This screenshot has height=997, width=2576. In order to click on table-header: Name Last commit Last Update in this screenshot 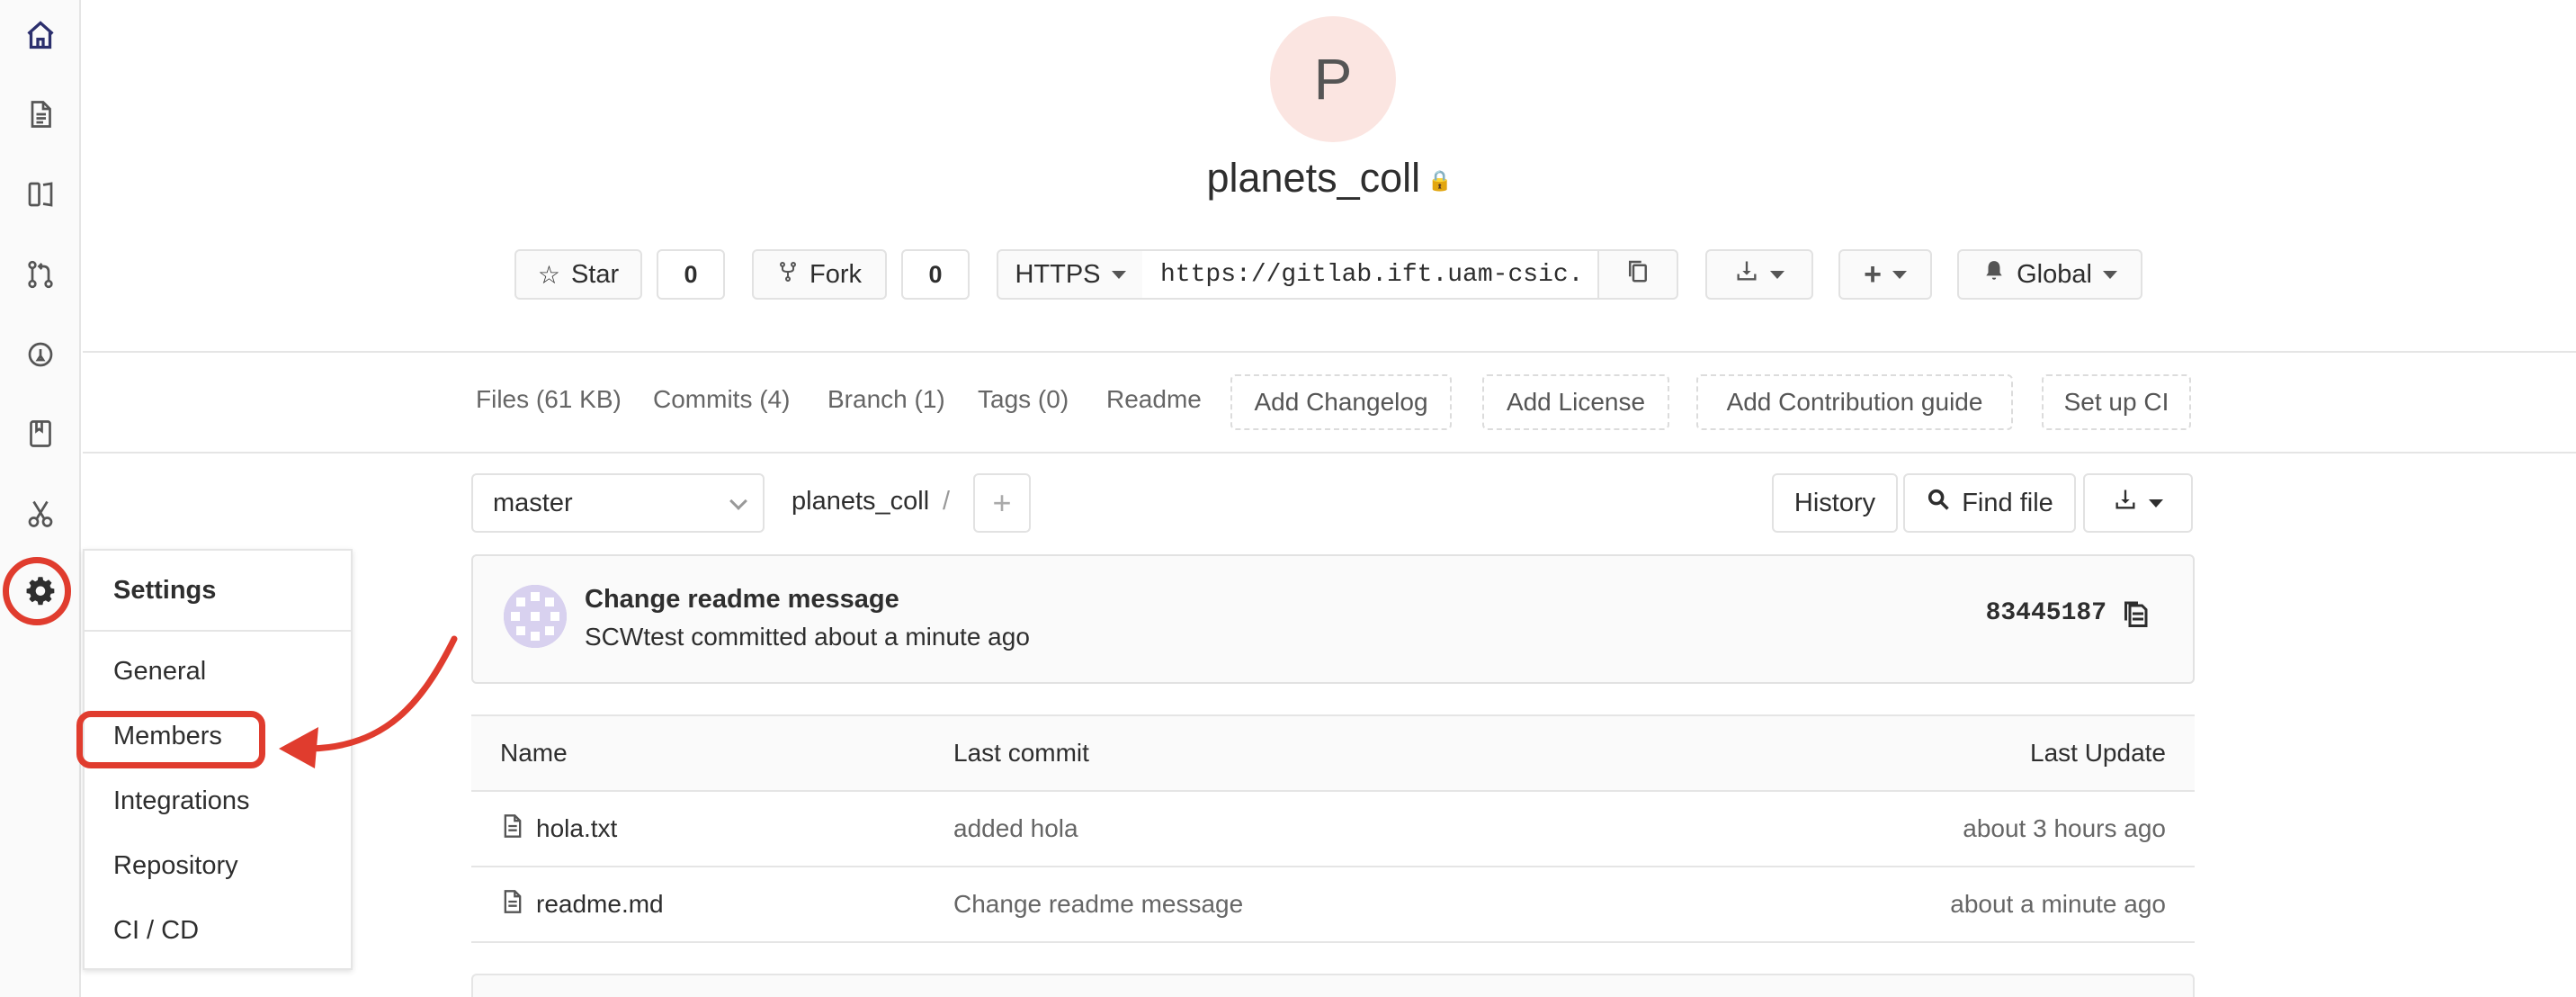, I will do `click(1333, 753)`.